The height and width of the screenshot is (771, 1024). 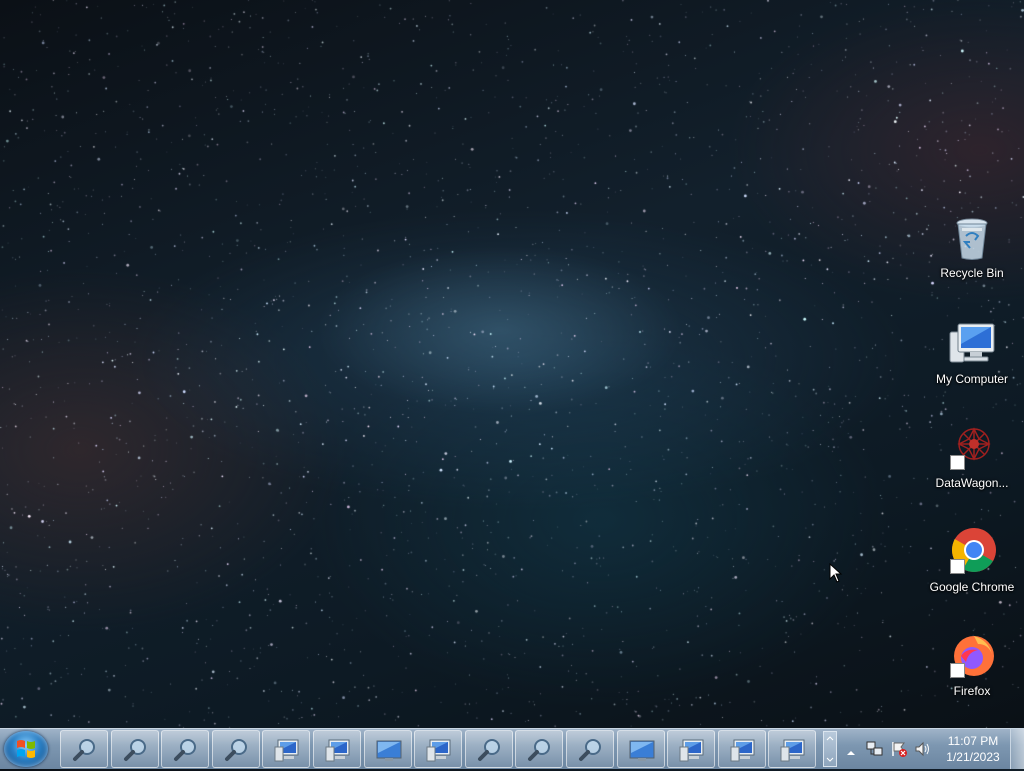 I want to click on taskbar-scroll-button, so click(x=830, y=749).